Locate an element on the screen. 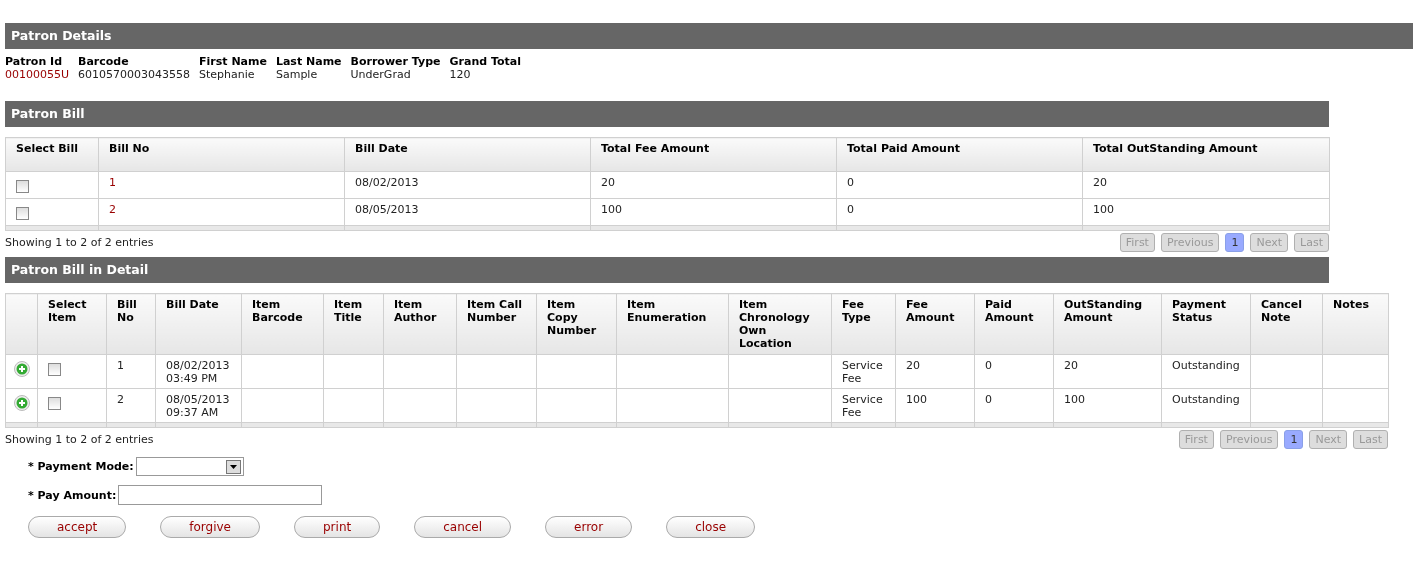  column-header: Item Barcode is located at coordinates (282, 324).